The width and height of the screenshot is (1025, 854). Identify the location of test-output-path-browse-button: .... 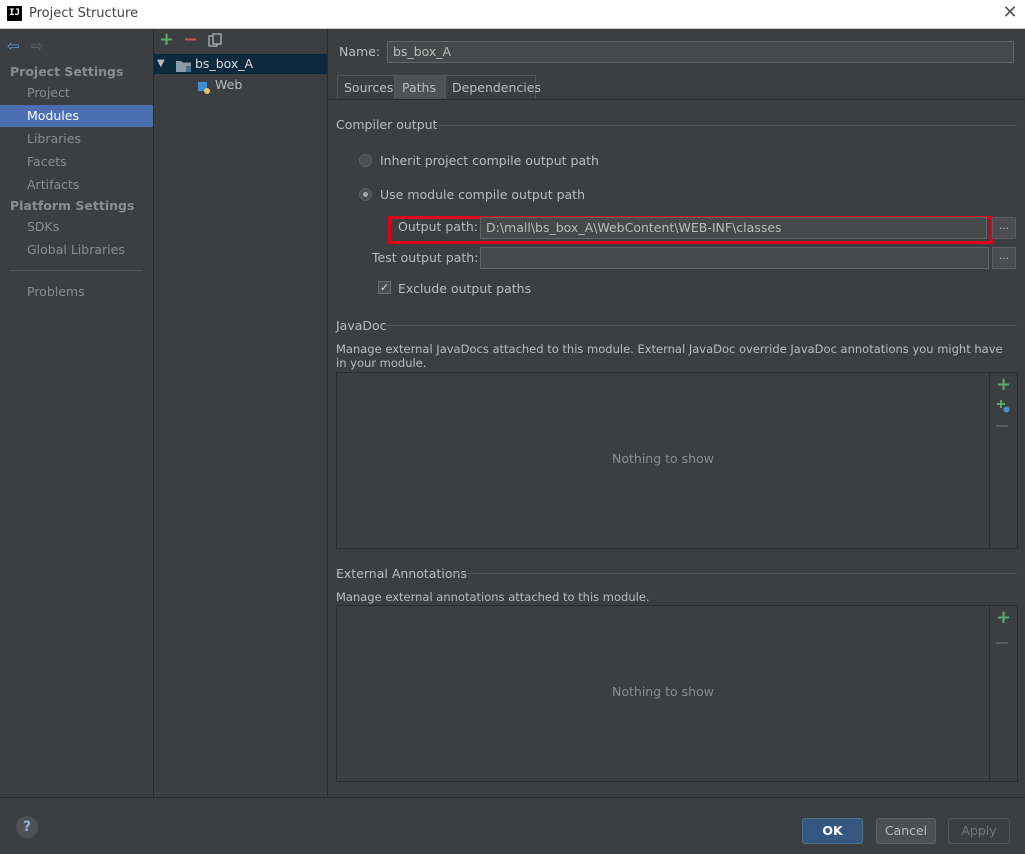
(1004, 258).